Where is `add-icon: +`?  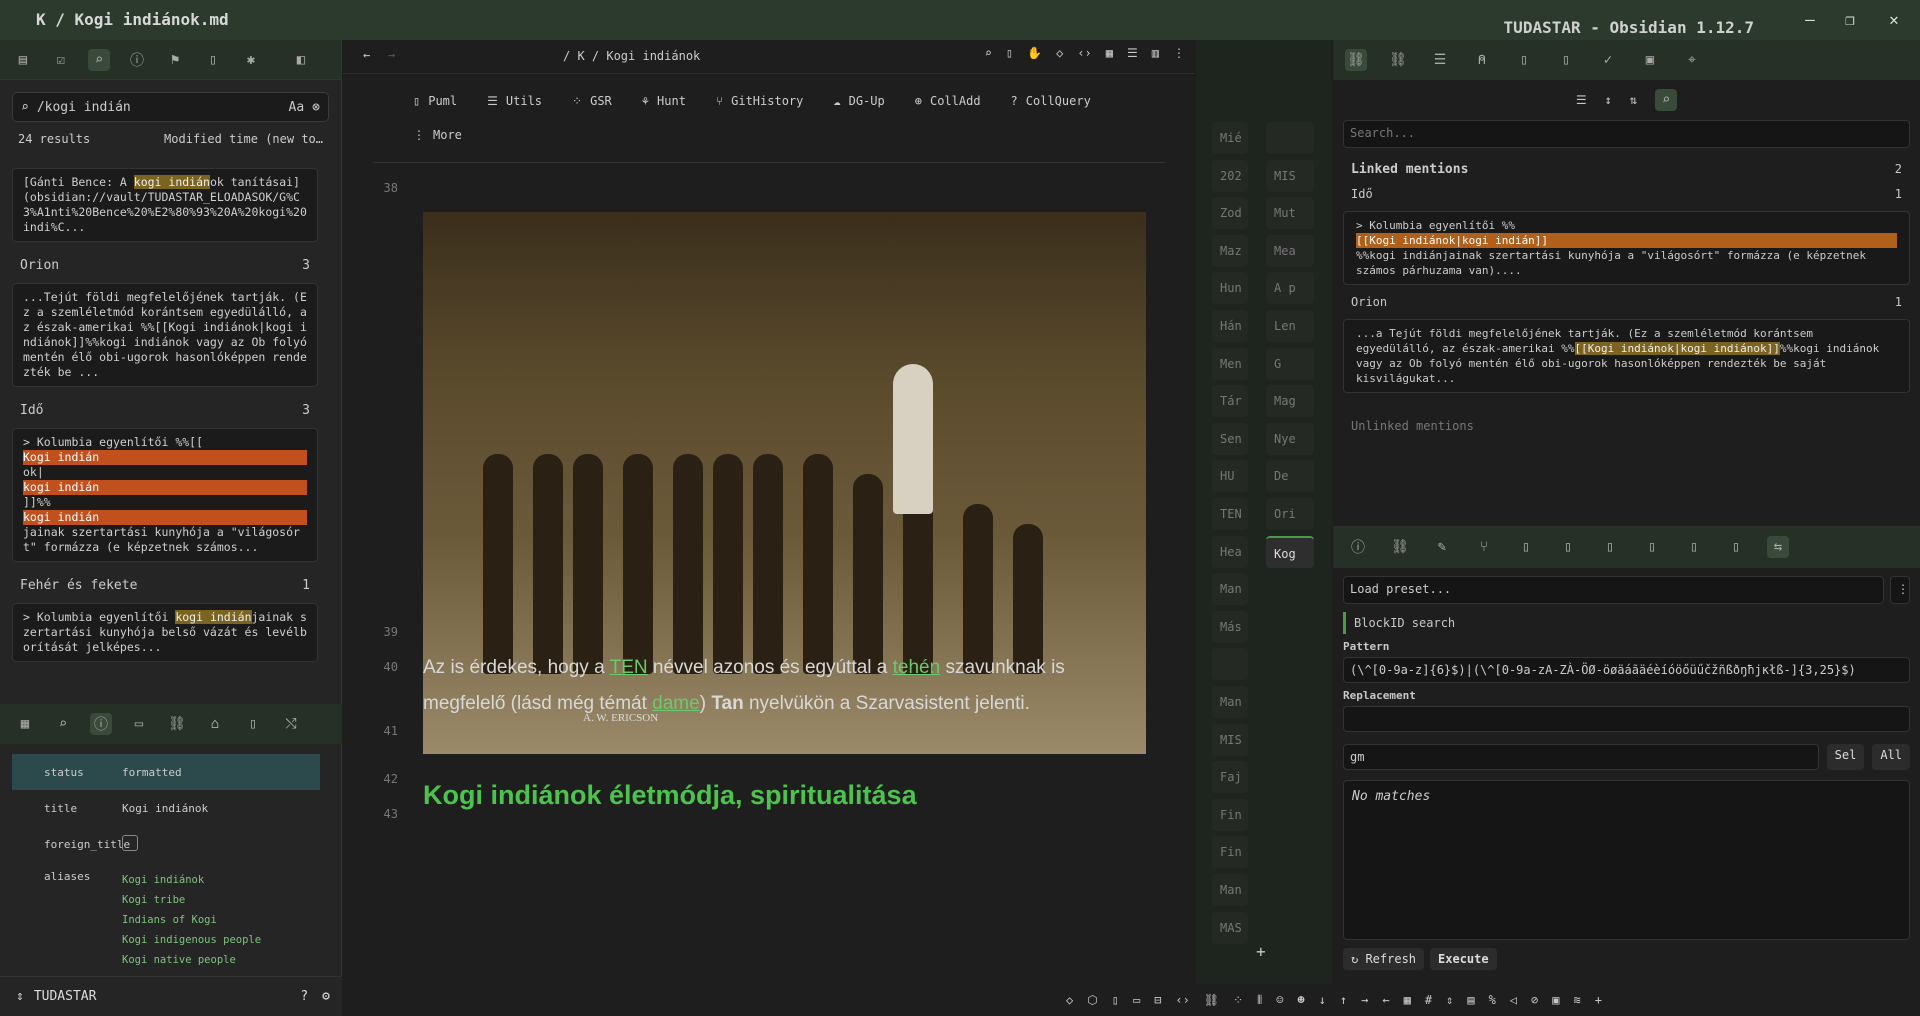 add-icon: + is located at coordinates (1261, 951).